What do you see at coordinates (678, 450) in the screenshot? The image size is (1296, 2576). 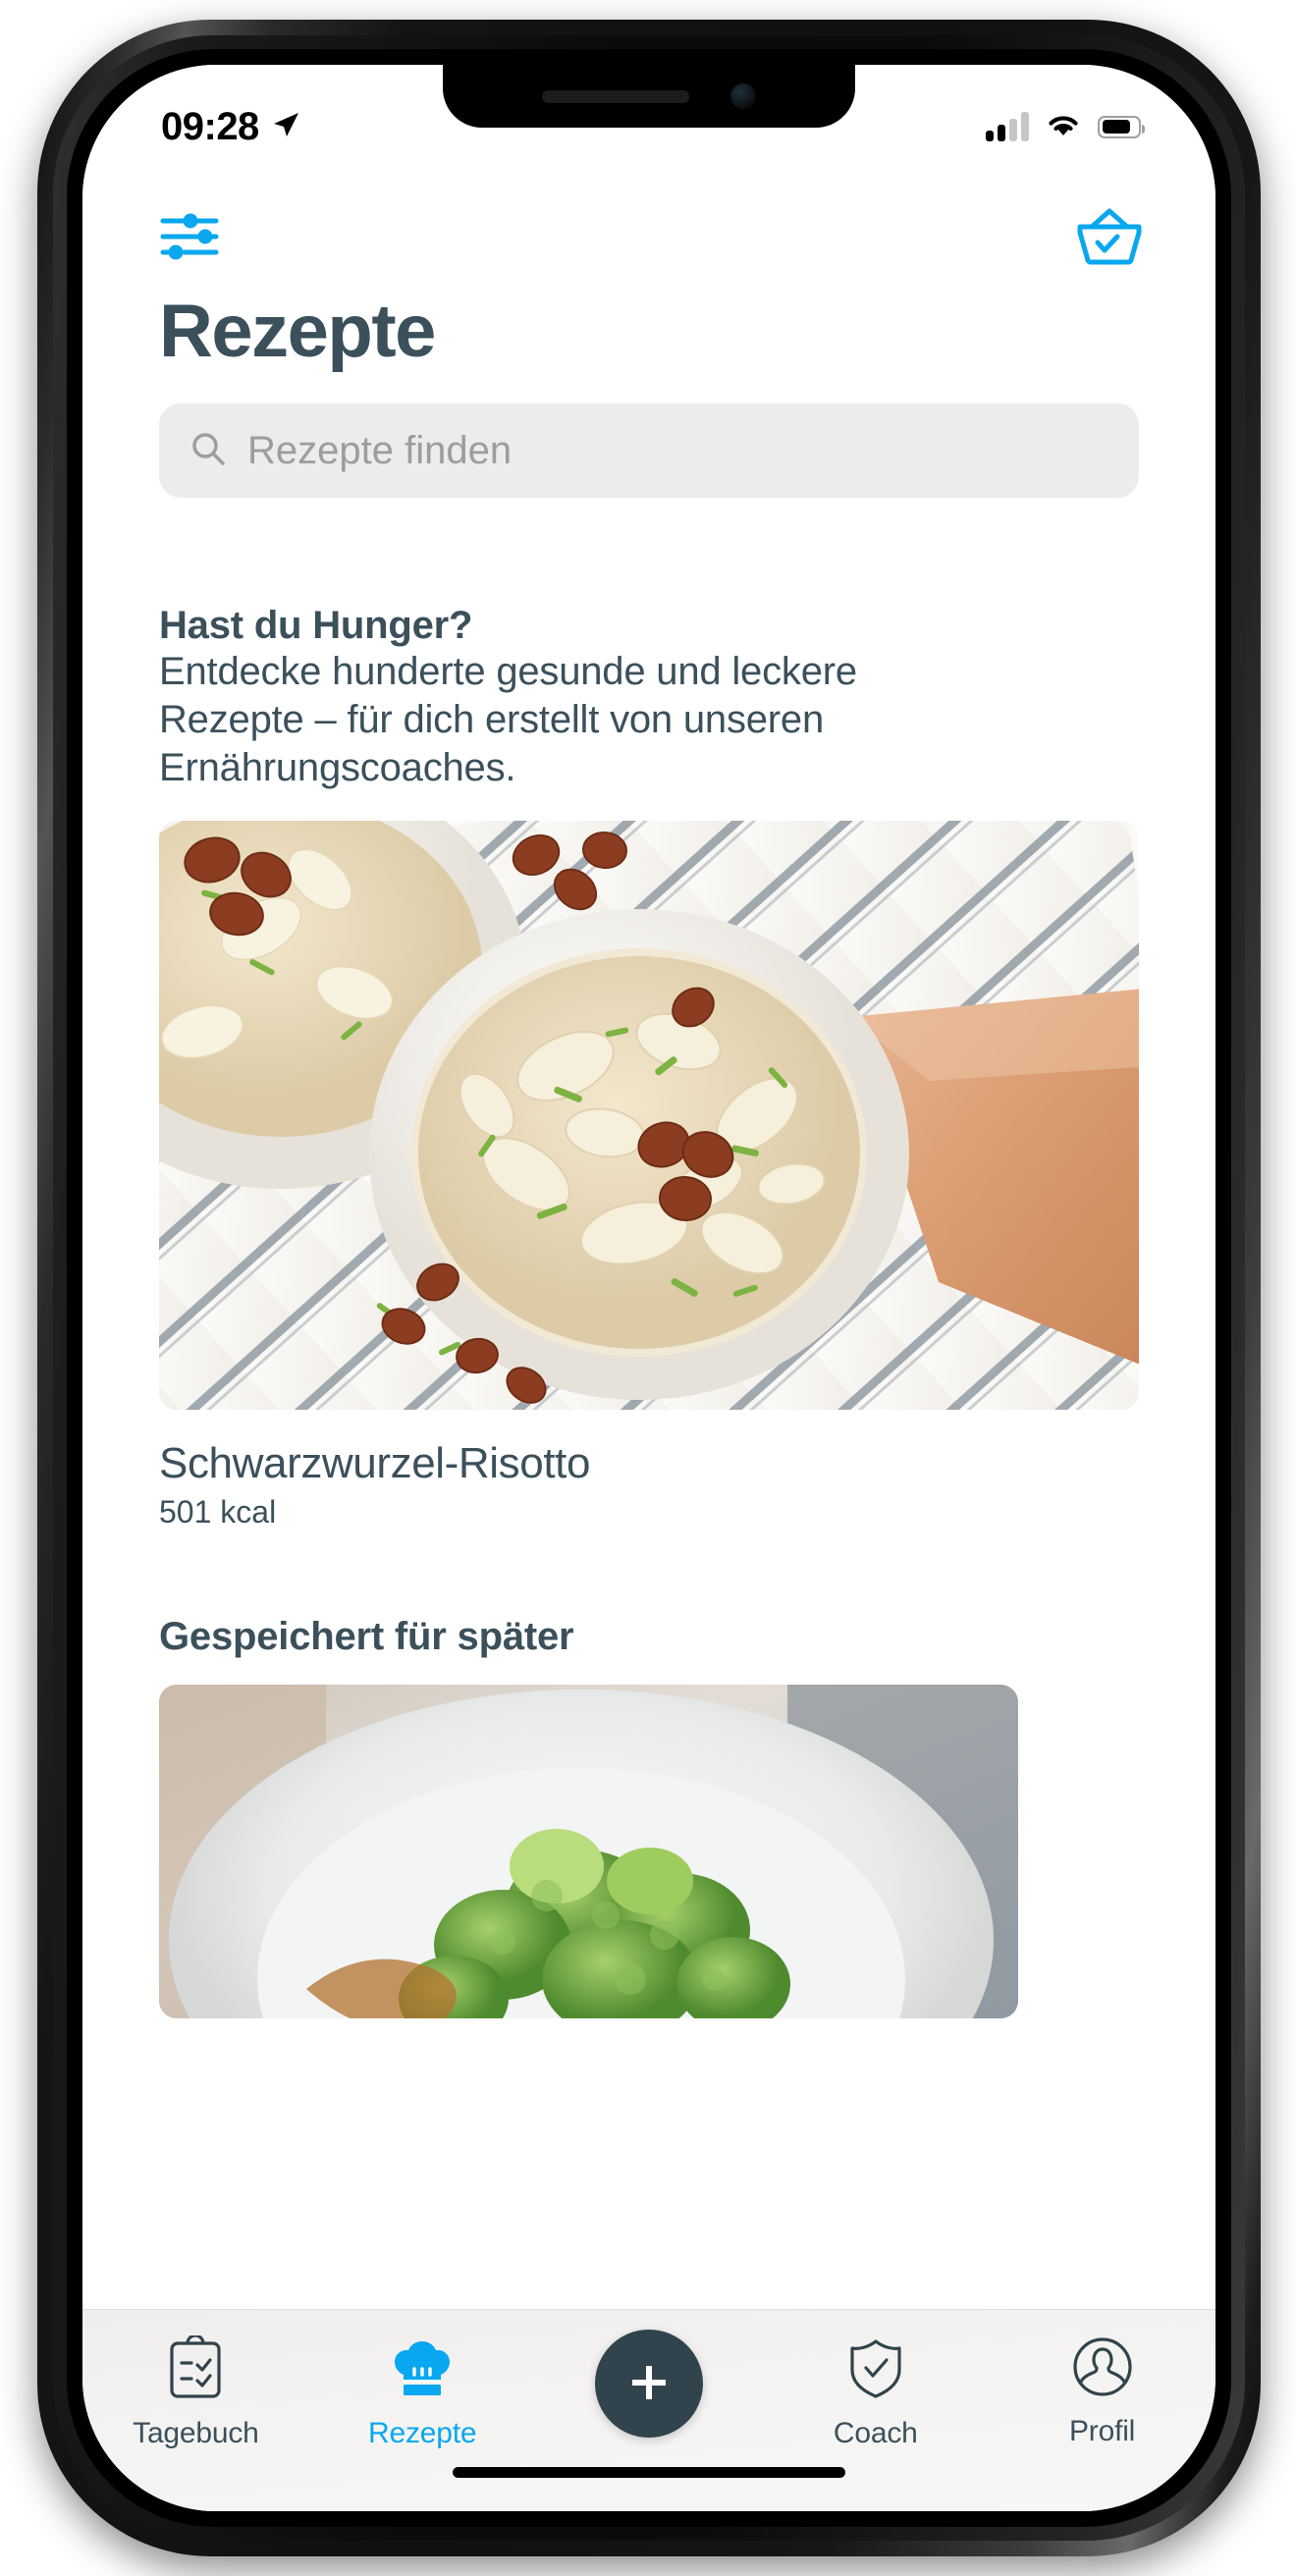 I see `search-input` at bounding box center [678, 450].